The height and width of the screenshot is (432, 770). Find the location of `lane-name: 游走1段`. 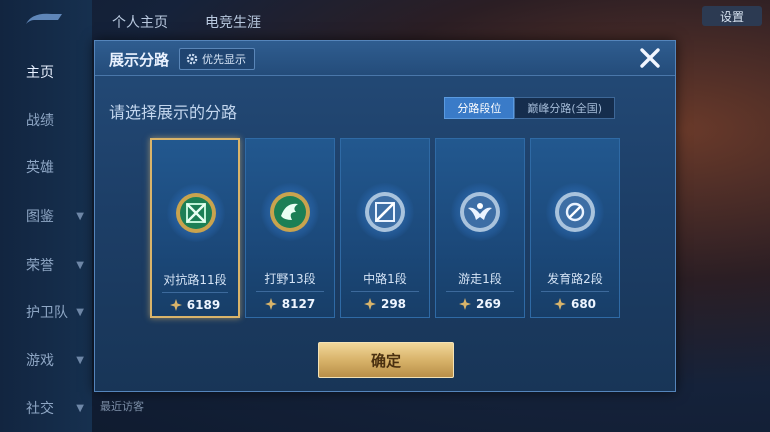

lane-name: 游走1段 is located at coordinates (480, 279).